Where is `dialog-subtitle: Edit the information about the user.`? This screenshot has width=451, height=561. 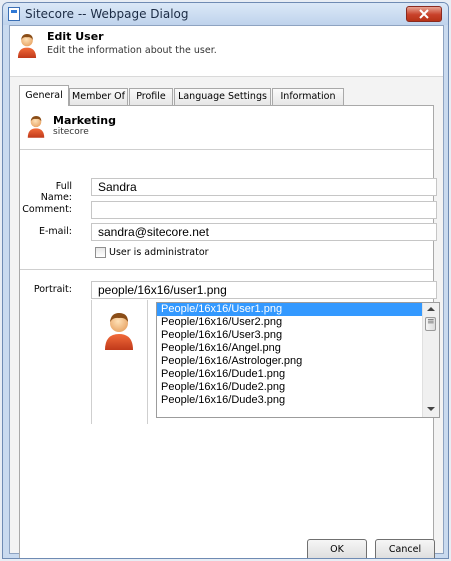
dialog-subtitle: Edit the information about the user. is located at coordinates (132, 50).